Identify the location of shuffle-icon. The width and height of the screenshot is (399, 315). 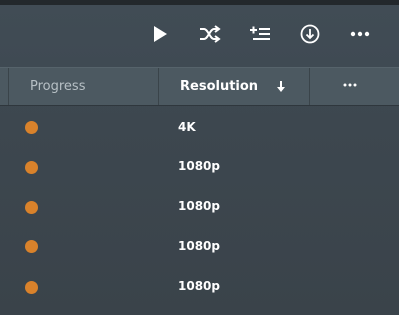
(210, 34).